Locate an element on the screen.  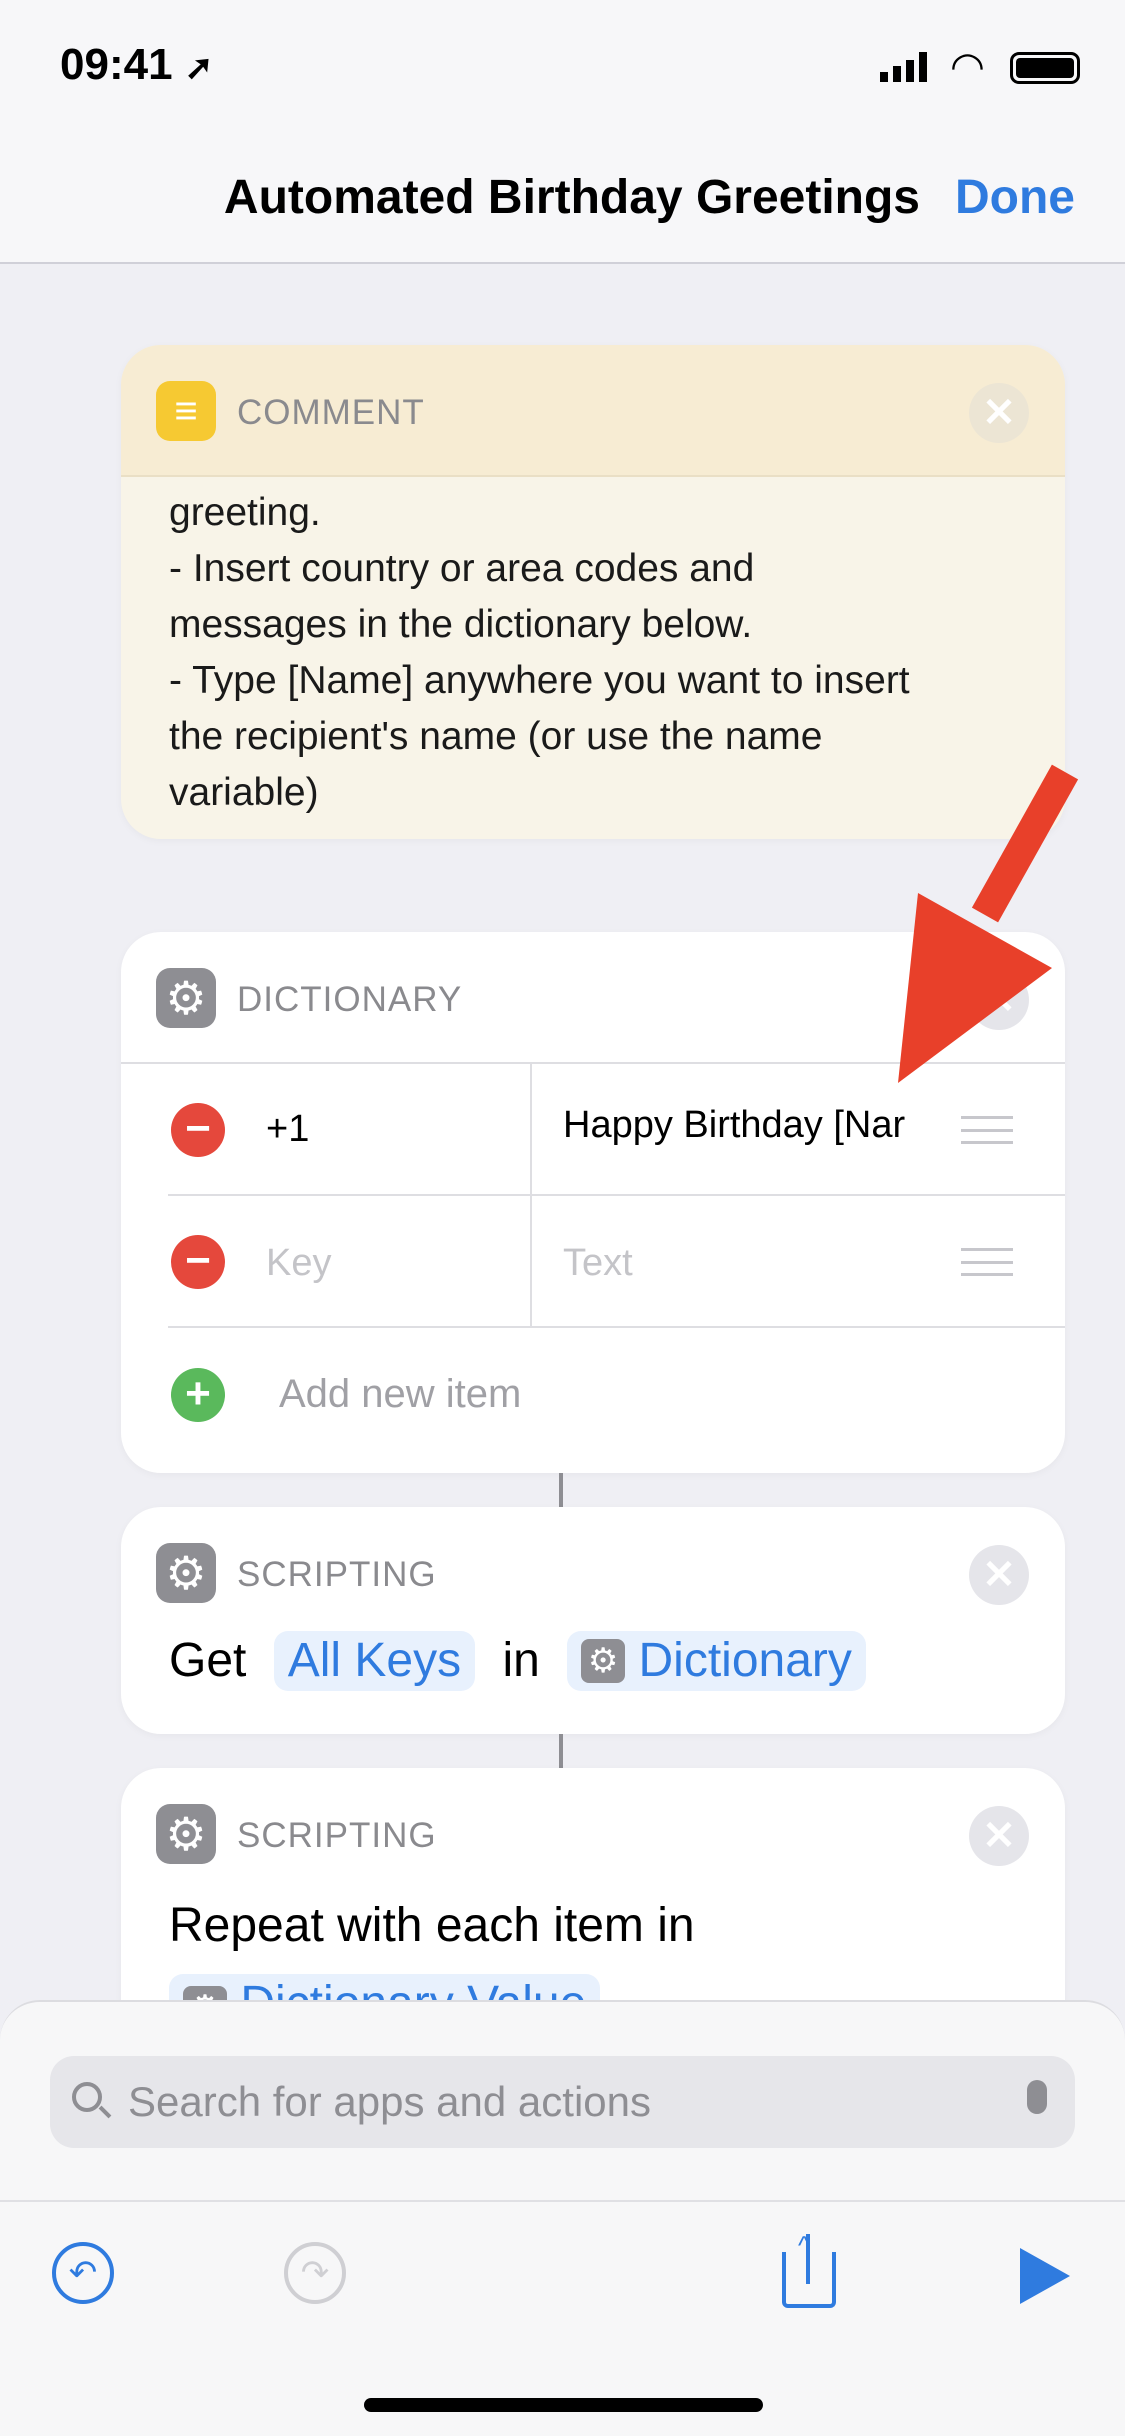
search-icon is located at coordinates (87, 2097).